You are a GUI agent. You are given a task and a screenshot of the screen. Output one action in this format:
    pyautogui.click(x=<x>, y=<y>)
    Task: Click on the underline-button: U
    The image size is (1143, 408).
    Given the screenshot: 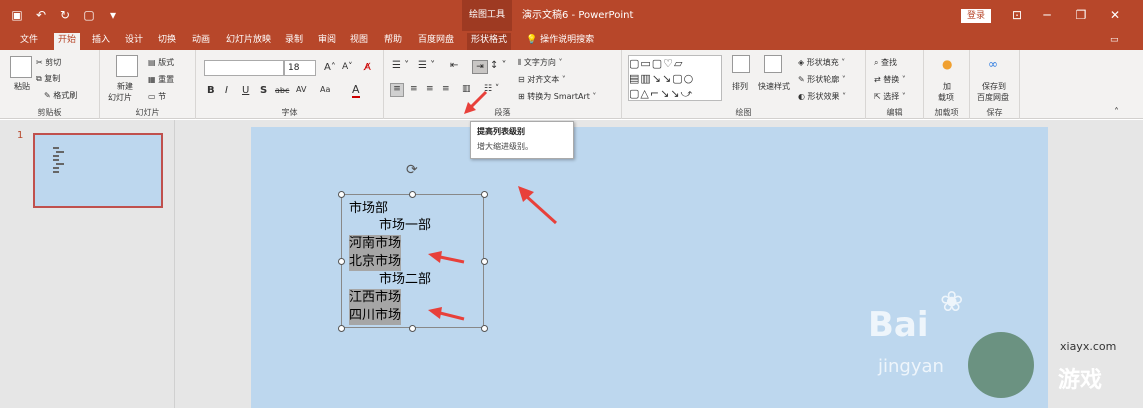 What is the action you would take?
    pyautogui.click(x=245, y=90)
    